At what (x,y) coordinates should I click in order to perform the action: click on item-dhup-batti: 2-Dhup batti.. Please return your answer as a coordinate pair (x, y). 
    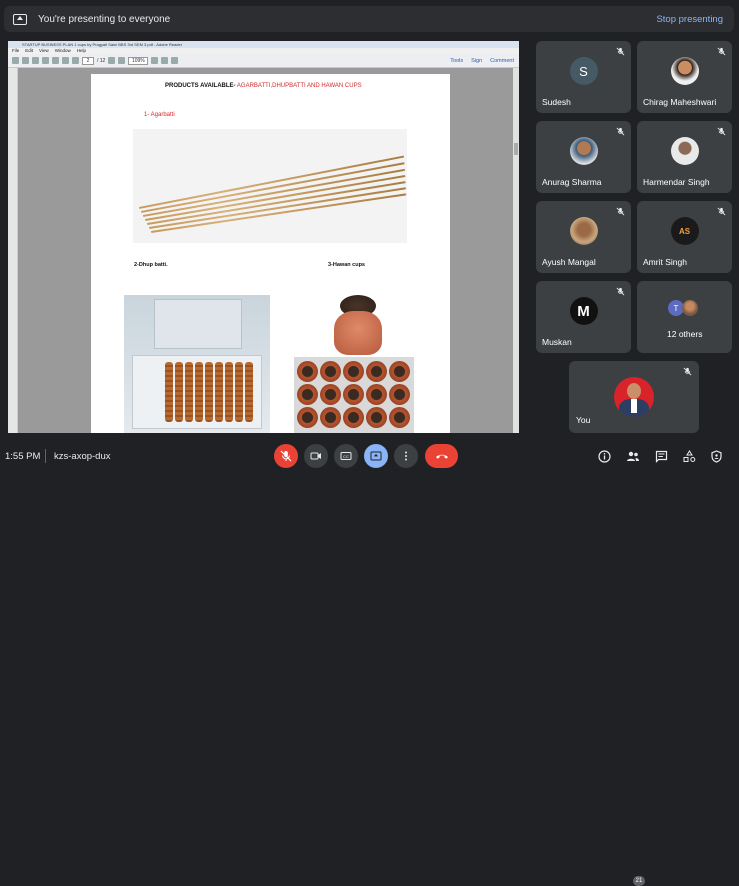
    Looking at the image, I should click on (151, 265).